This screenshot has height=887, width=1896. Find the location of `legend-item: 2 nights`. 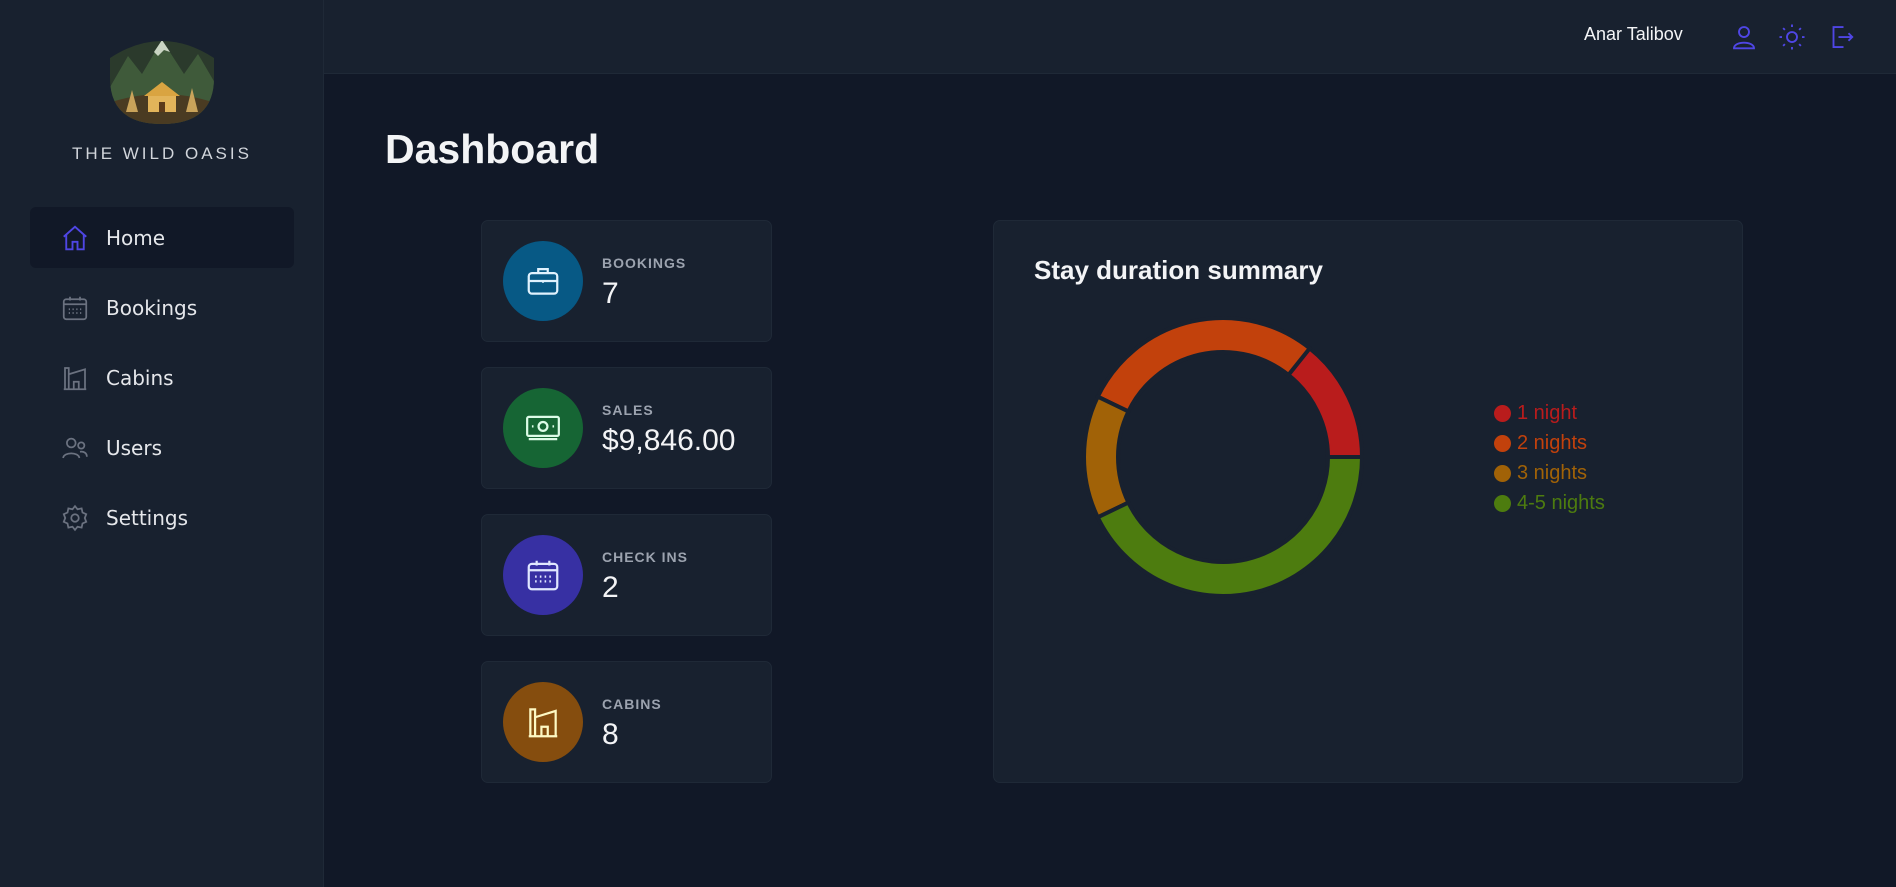

legend-item: 2 nights is located at coordinates (1549, 443).